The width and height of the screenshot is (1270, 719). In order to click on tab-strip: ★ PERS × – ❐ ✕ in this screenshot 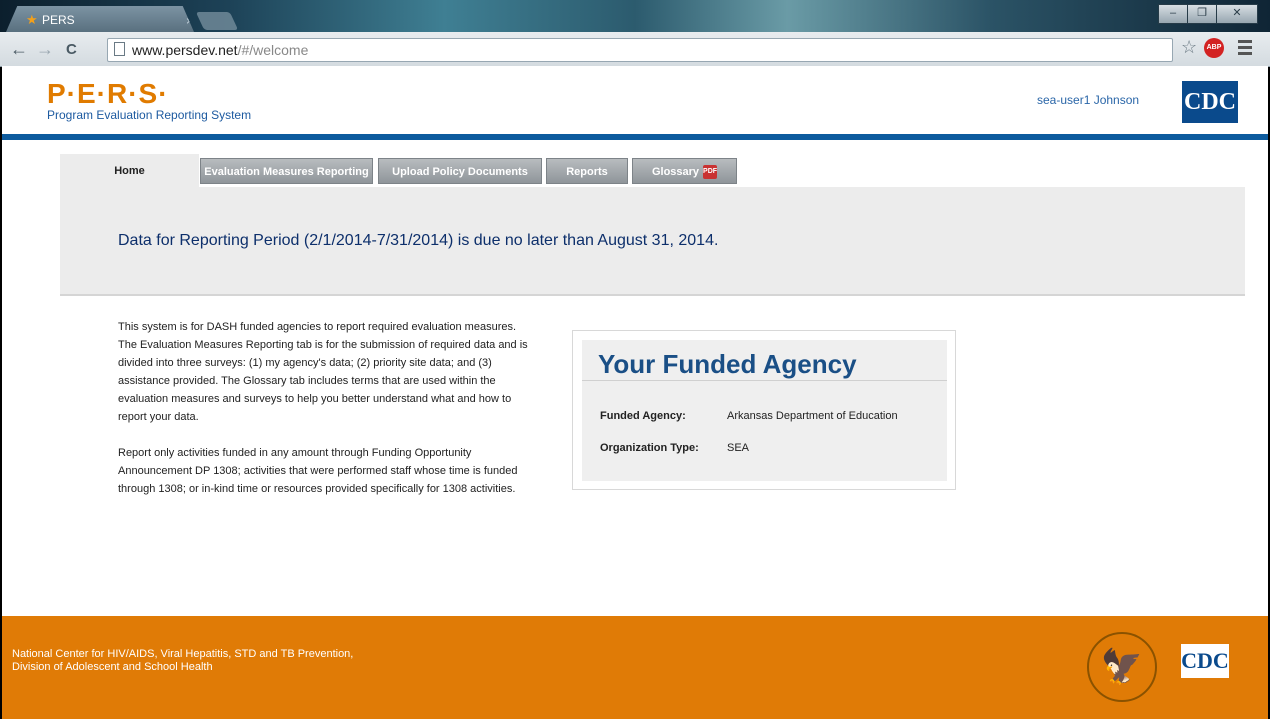, I will do `click(635, 16)`.